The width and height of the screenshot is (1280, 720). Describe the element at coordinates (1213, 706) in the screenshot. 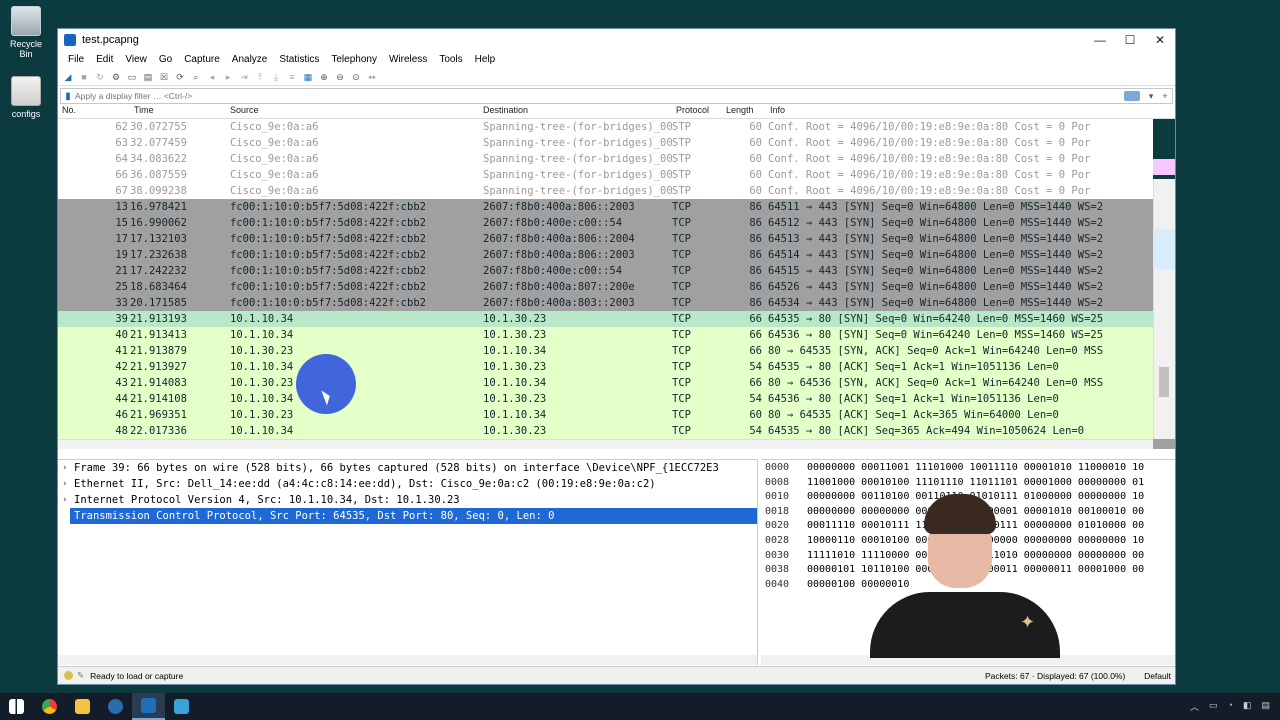

I see `tray-network-icon: ▭` at that location.